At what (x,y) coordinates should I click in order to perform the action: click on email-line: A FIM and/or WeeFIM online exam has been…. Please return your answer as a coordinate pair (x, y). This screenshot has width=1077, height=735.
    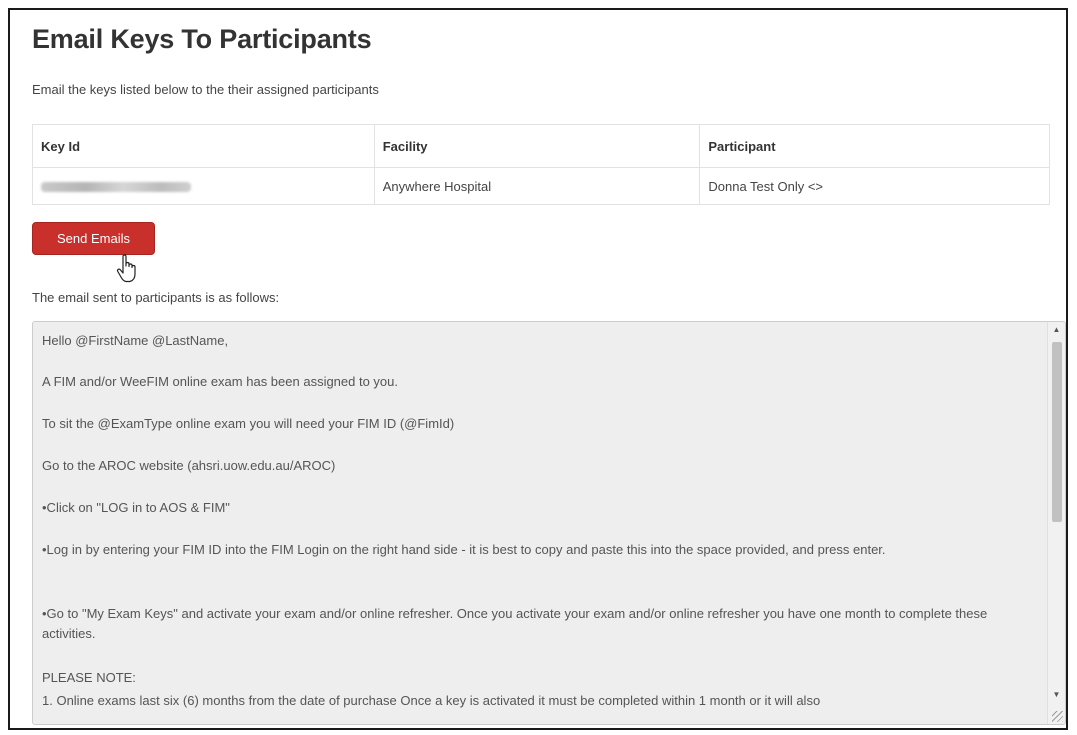
    Looking at the image, I should click on (220, 381).